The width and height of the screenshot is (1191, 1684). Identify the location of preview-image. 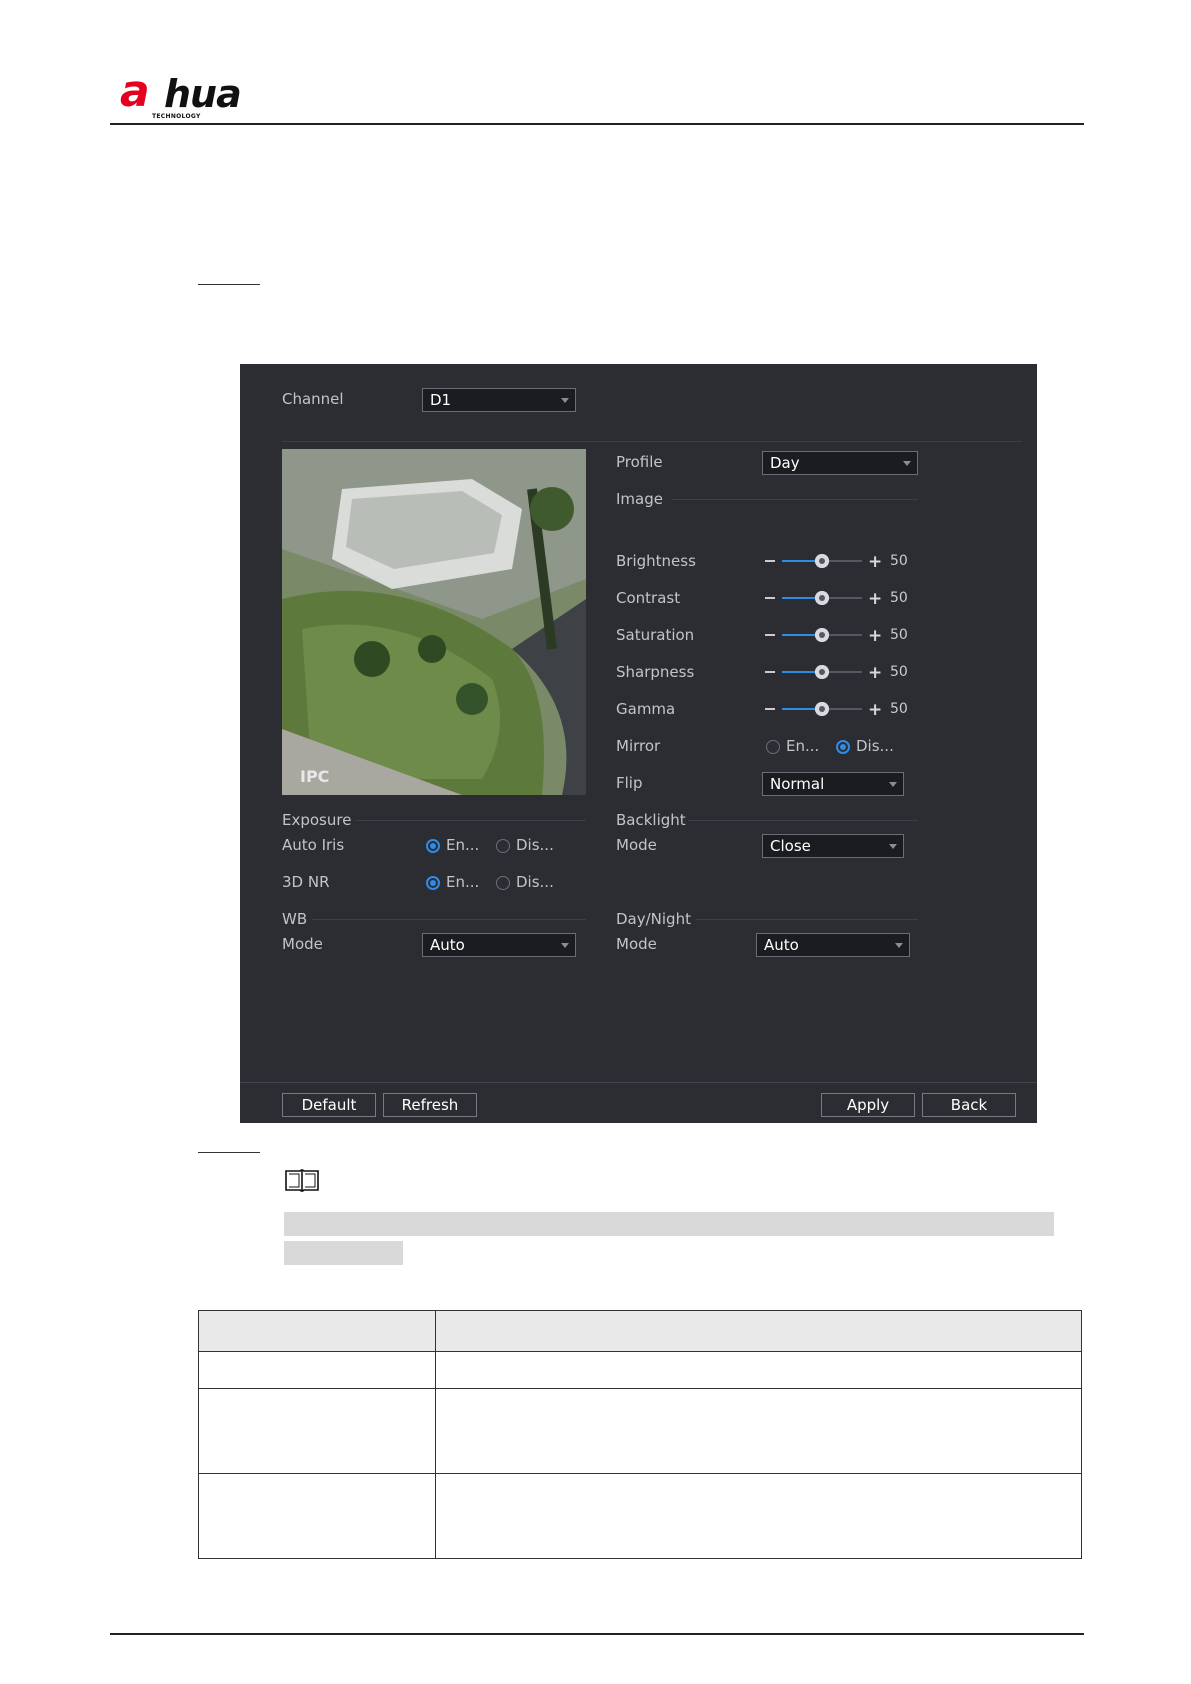
(434, 622).